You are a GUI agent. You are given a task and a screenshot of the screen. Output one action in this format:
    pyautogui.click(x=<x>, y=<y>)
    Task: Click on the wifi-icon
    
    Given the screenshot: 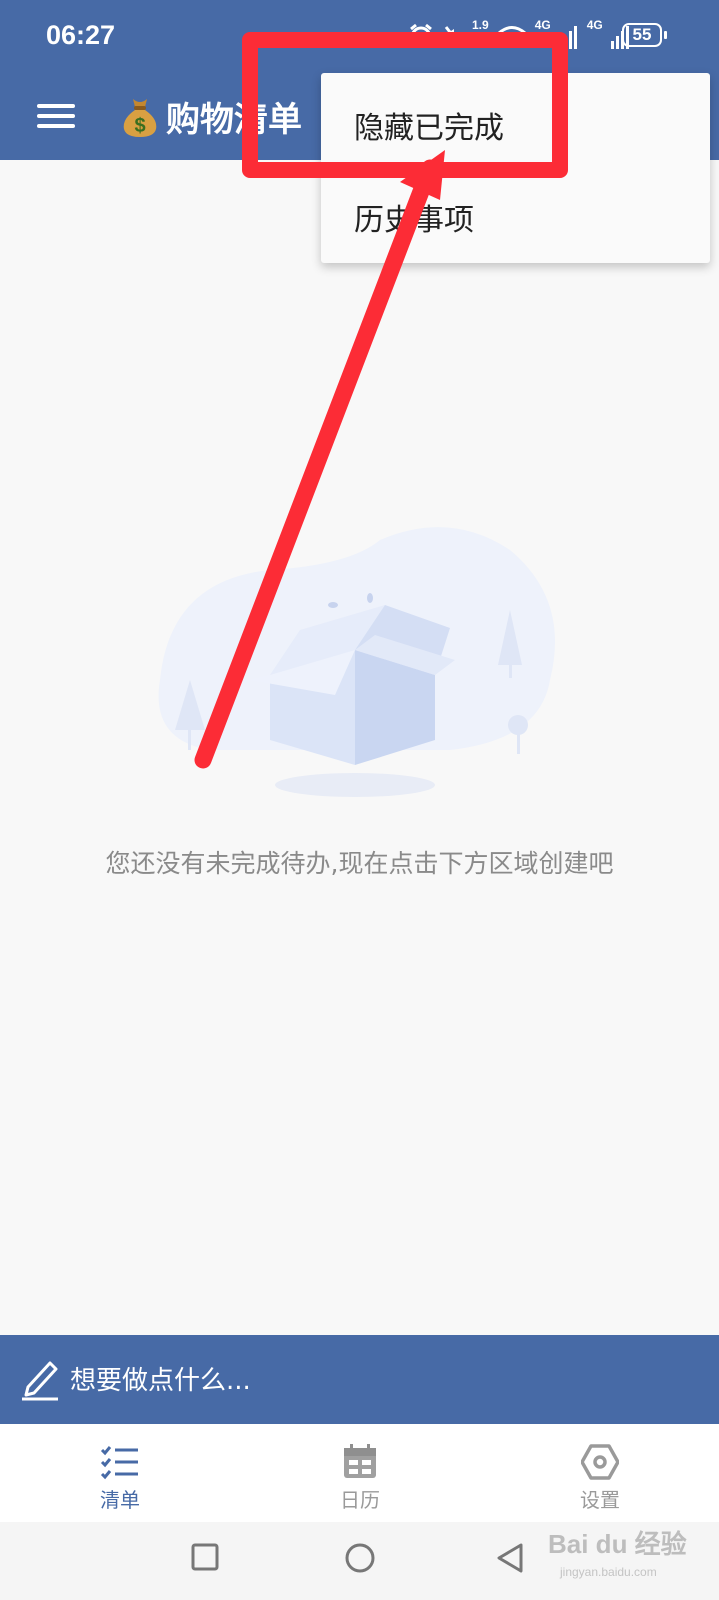 What is the action you would take?
    pyautogui.click(x=511, y=36)
    